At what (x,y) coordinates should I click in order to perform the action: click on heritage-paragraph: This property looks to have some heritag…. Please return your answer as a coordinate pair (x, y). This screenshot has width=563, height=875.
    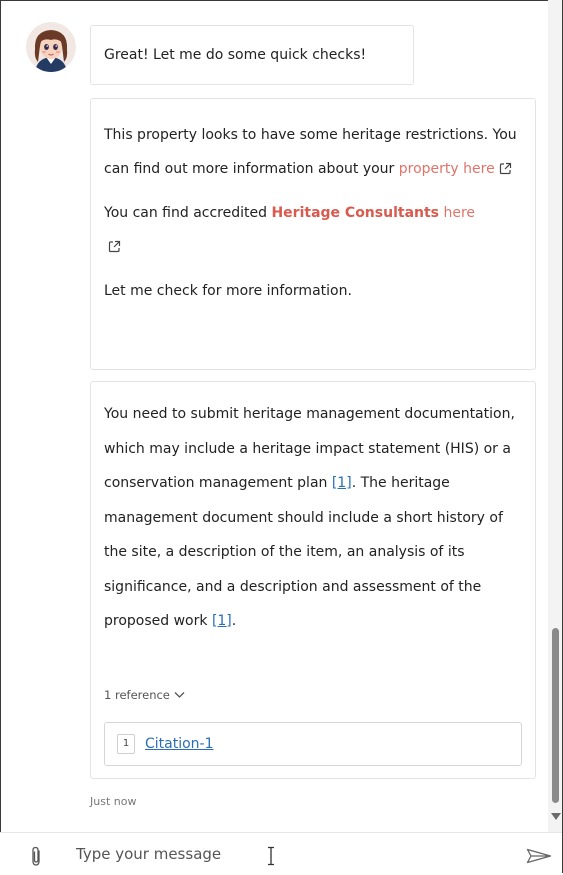
    Looking at the image, I should click on (313, 153).